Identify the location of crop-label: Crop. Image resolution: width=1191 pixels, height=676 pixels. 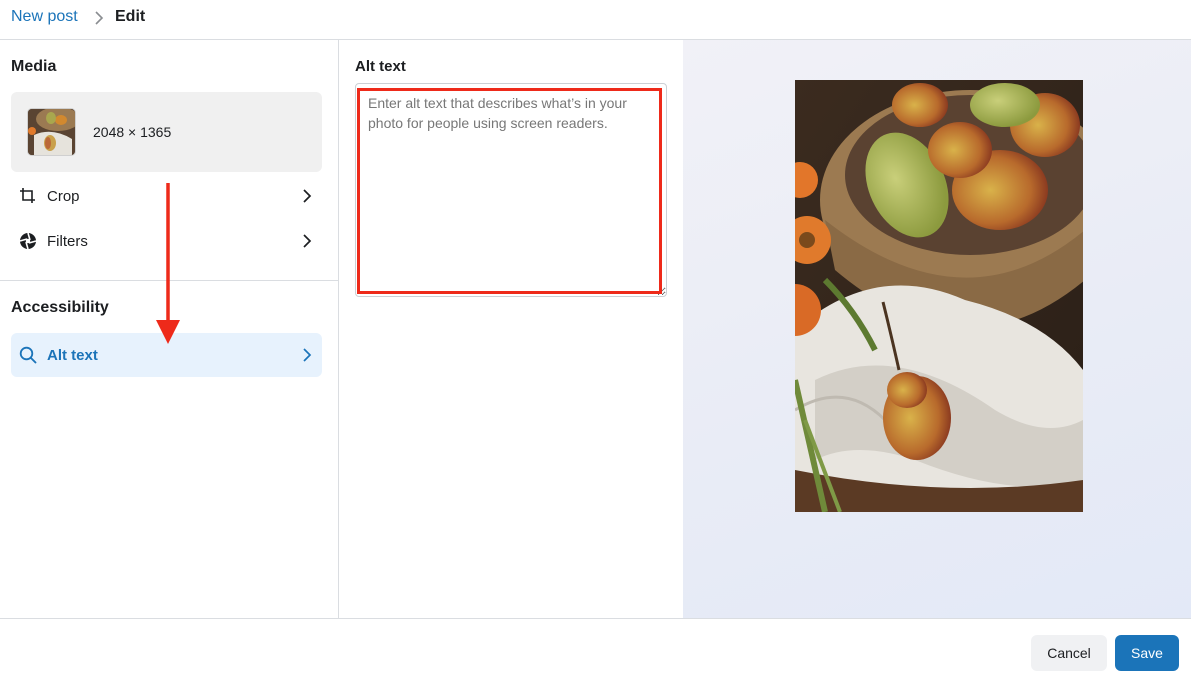
(63, 196).